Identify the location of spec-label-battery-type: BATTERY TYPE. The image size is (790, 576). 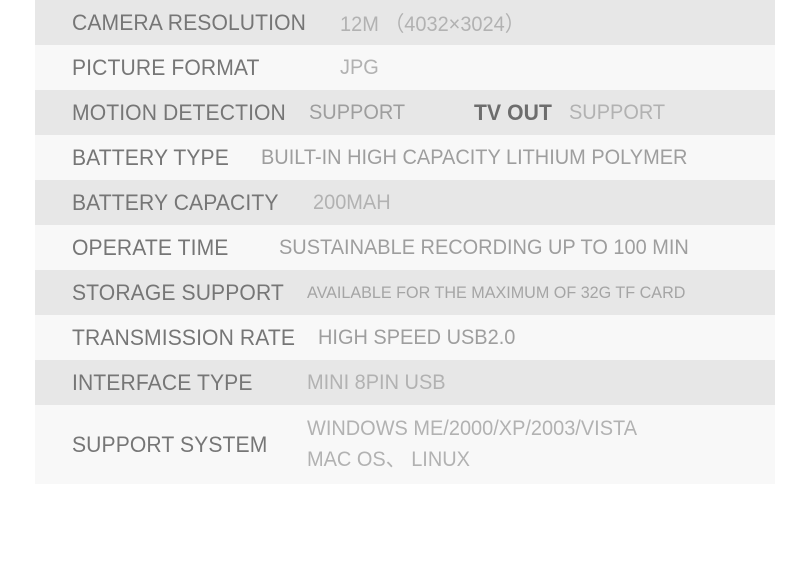
(150, 157).